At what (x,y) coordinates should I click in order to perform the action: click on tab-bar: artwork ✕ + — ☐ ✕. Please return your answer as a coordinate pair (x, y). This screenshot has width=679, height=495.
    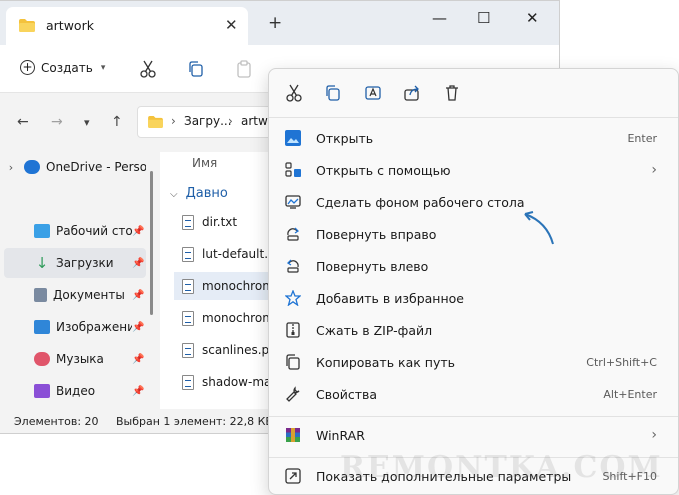
    Looking at the image, I should click on (279, 23).